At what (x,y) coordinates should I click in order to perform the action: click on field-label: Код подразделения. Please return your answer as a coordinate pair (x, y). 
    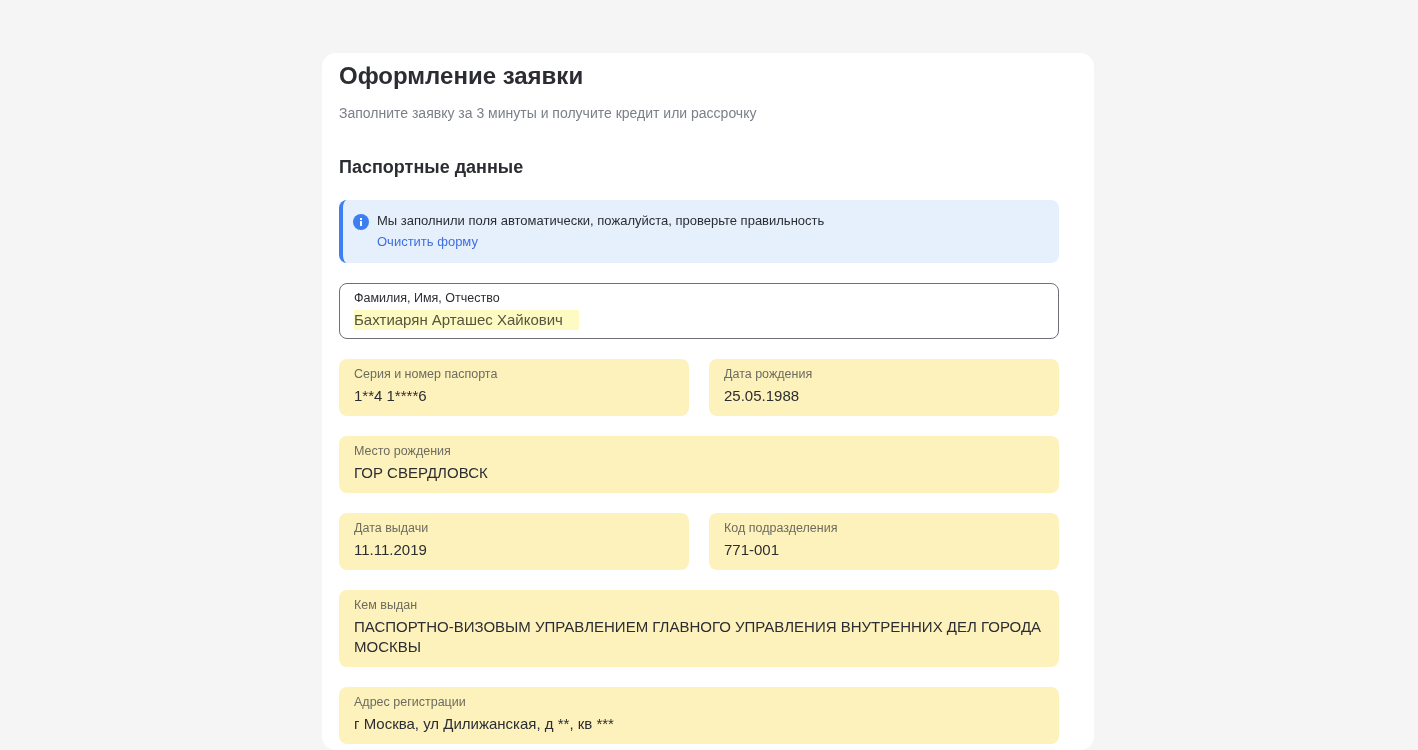
    Looking at the image, I should click on (781, 528).